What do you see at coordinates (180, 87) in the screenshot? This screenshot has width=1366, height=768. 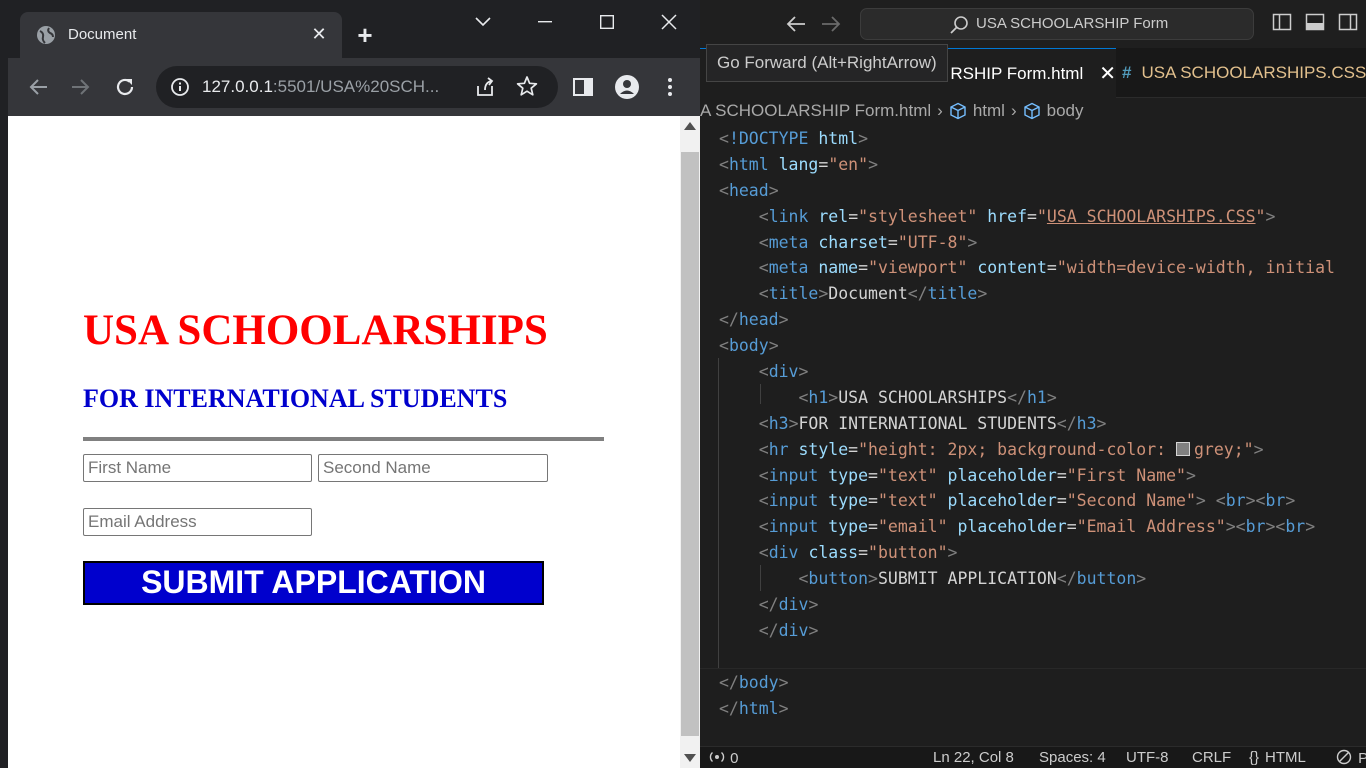 I see `site-info-icon` at bounding box center [180, 87].